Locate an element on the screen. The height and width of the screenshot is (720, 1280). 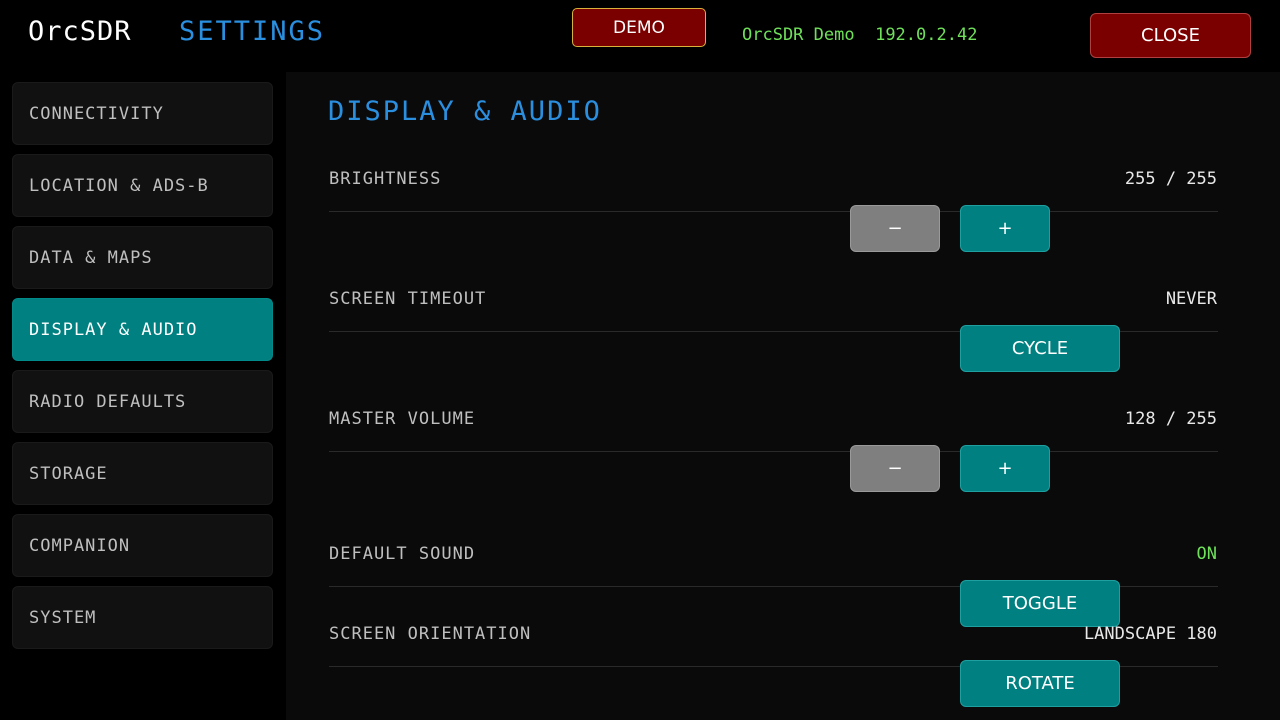
sidebar-item-companion: COMPANION is located at coordinates (142, 545).